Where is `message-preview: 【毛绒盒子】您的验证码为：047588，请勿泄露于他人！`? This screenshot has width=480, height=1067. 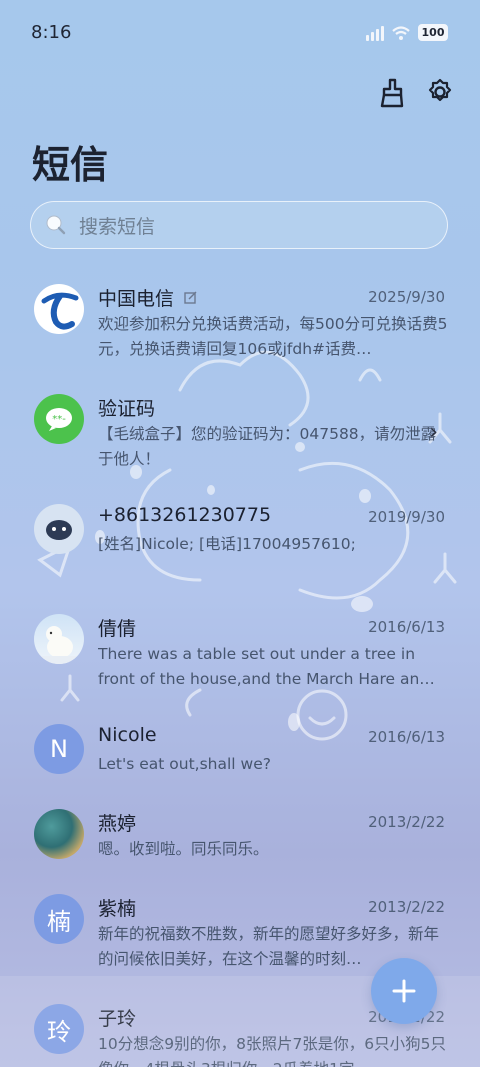 message-preview: 【毛绒盒子】您的验证码为：047588，请勿泄露于他人！ is located at coordinates (267, 446).